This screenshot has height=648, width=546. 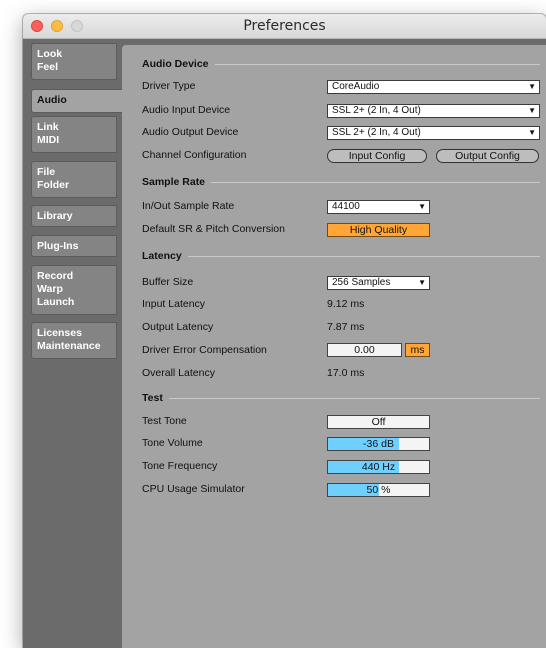 I want to click on tab-label: Maintenance, so click(x=69, y=346).